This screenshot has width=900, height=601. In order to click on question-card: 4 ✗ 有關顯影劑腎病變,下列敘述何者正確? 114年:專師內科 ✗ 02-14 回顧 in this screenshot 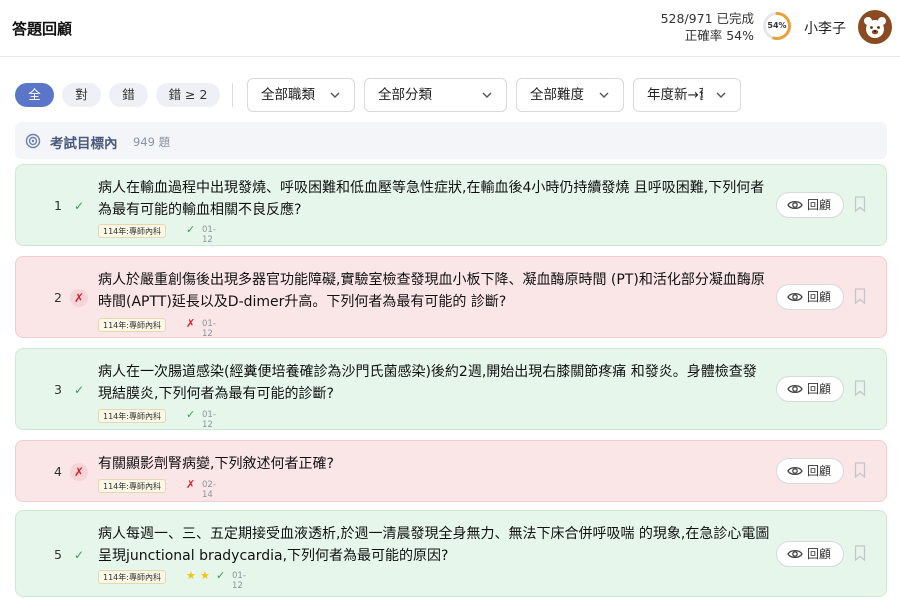, I will do `click(451, 471)`.